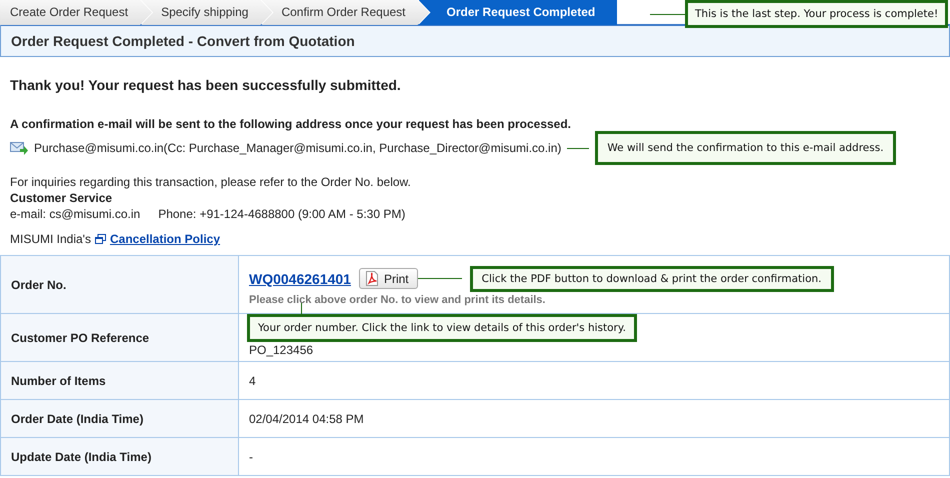 Image resolution: width=950 pixels, height=478 pixels. What do you see at coordinates (594, 381) in the screenshot?
I see `field-value: 4` at bounding box center [594, 381].